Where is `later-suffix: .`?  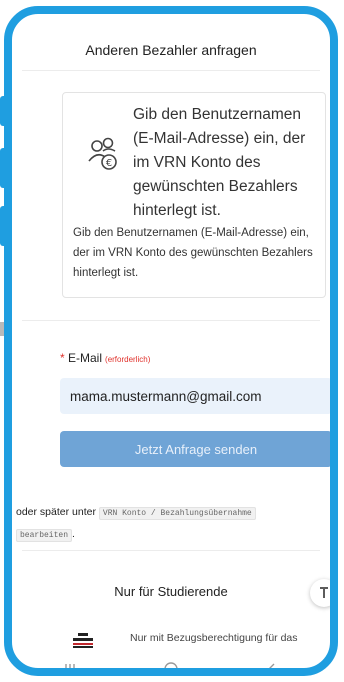 later-suffix: . is located at coordinates (73, 534).